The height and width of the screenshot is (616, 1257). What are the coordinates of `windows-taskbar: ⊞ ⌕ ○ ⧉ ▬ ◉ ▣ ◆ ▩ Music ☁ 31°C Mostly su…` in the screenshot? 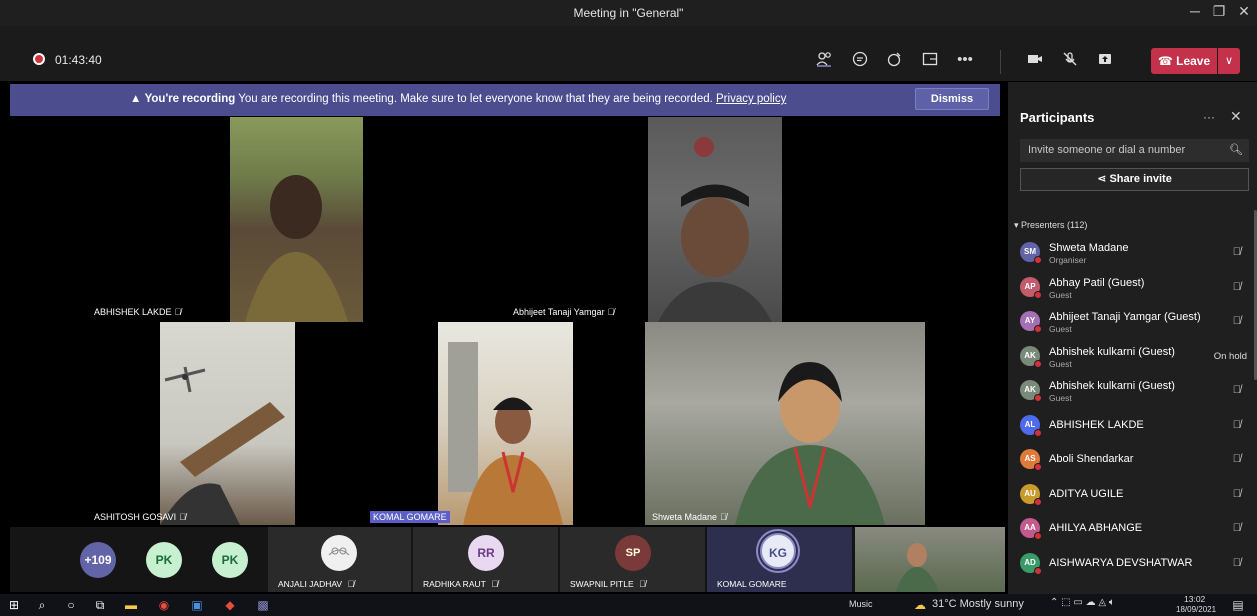 It's located at (628, 605).